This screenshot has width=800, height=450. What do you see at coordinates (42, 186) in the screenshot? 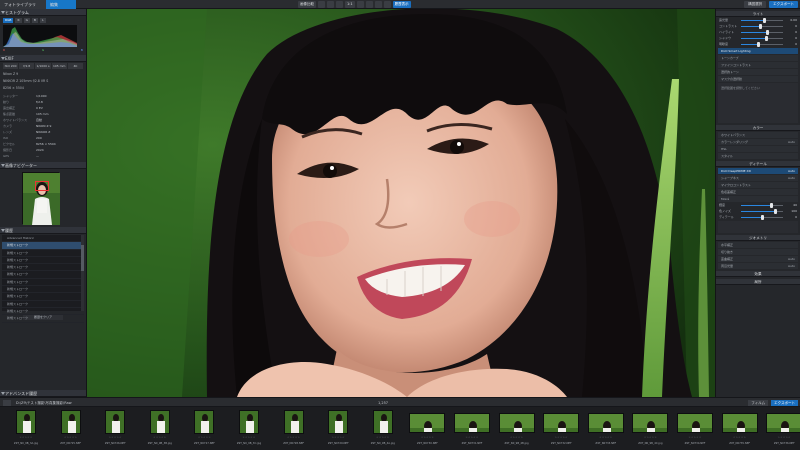
I see `navigator-viewport` at bounding box center [42, 186].